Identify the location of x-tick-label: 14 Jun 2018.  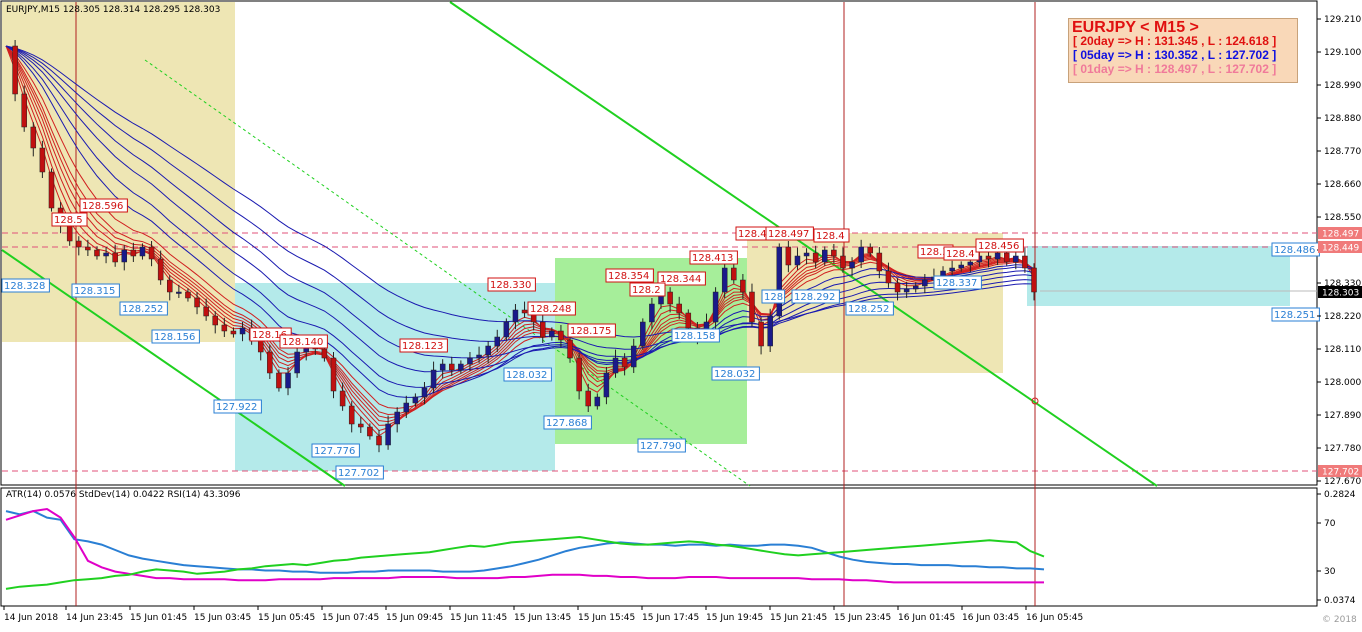
(31, 618).